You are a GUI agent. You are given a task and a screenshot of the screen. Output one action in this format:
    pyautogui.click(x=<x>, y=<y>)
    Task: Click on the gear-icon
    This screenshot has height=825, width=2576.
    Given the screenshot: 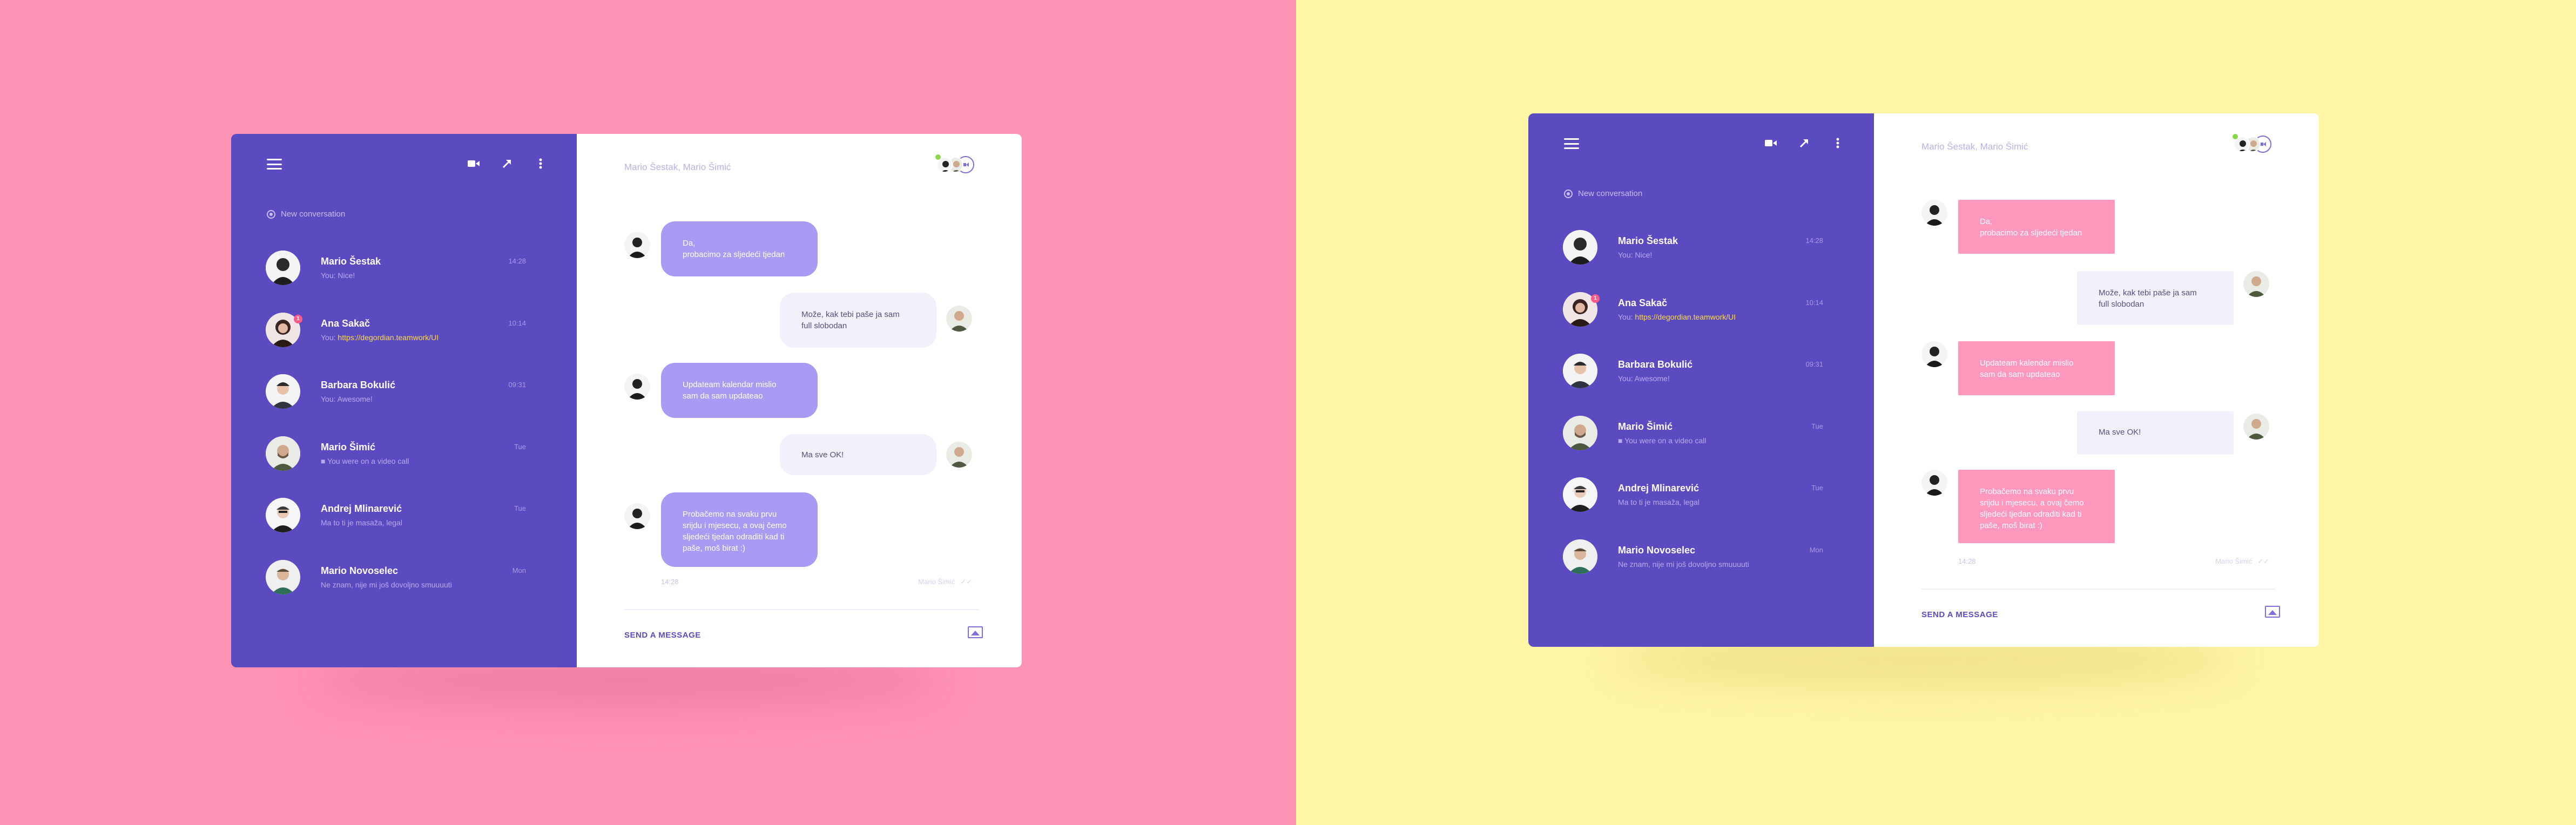 What is the action you would take?
    pyautogui.click(x=271, y=214)
    